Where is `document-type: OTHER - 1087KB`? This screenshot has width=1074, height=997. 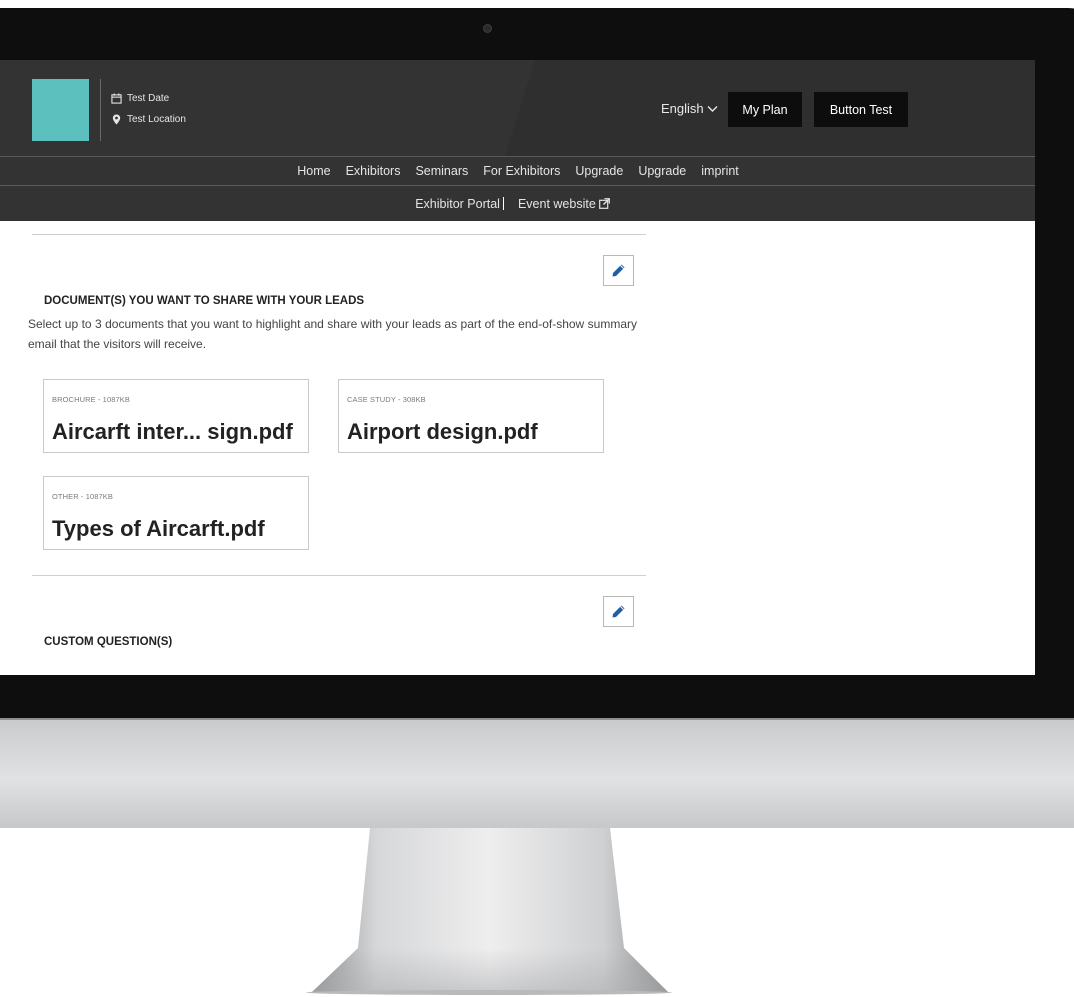 document-type: OTHER - 1087KB is located at coordinates (83, 496).